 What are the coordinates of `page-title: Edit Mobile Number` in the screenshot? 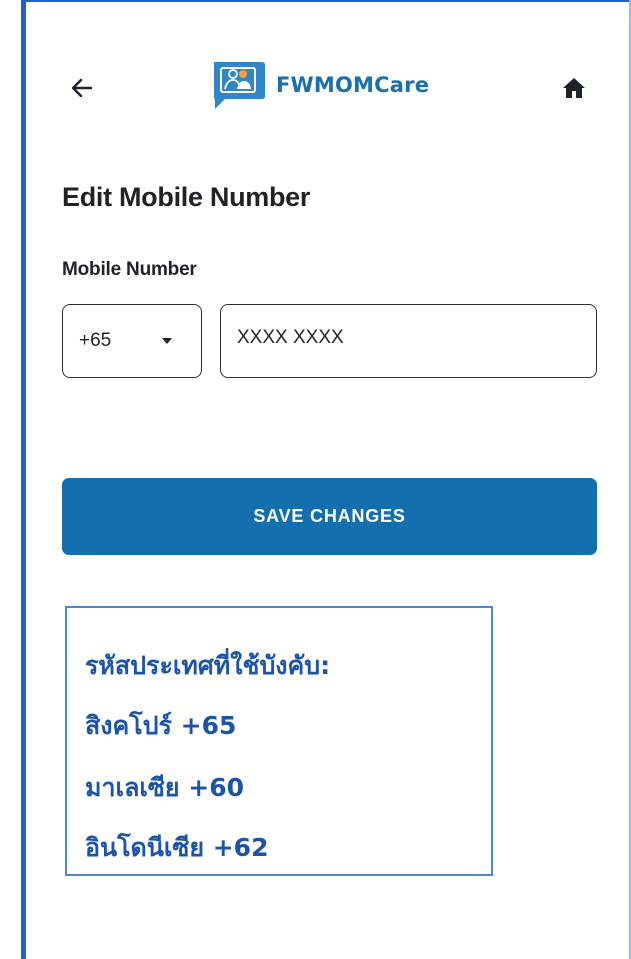 It's located at (186, 197).